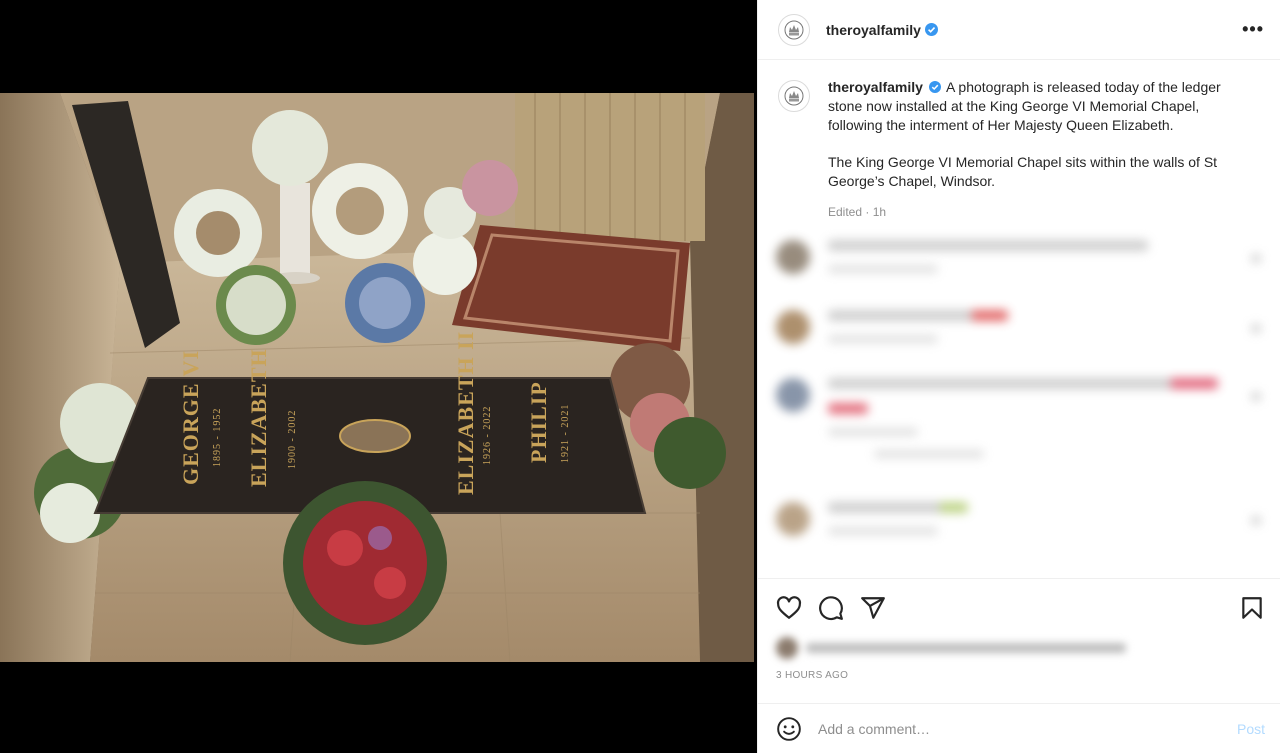 Image resolution: width=1280 pixels, height=753 pixels. I want to click on edited-label: Edited · 1h, so click(857, 212).